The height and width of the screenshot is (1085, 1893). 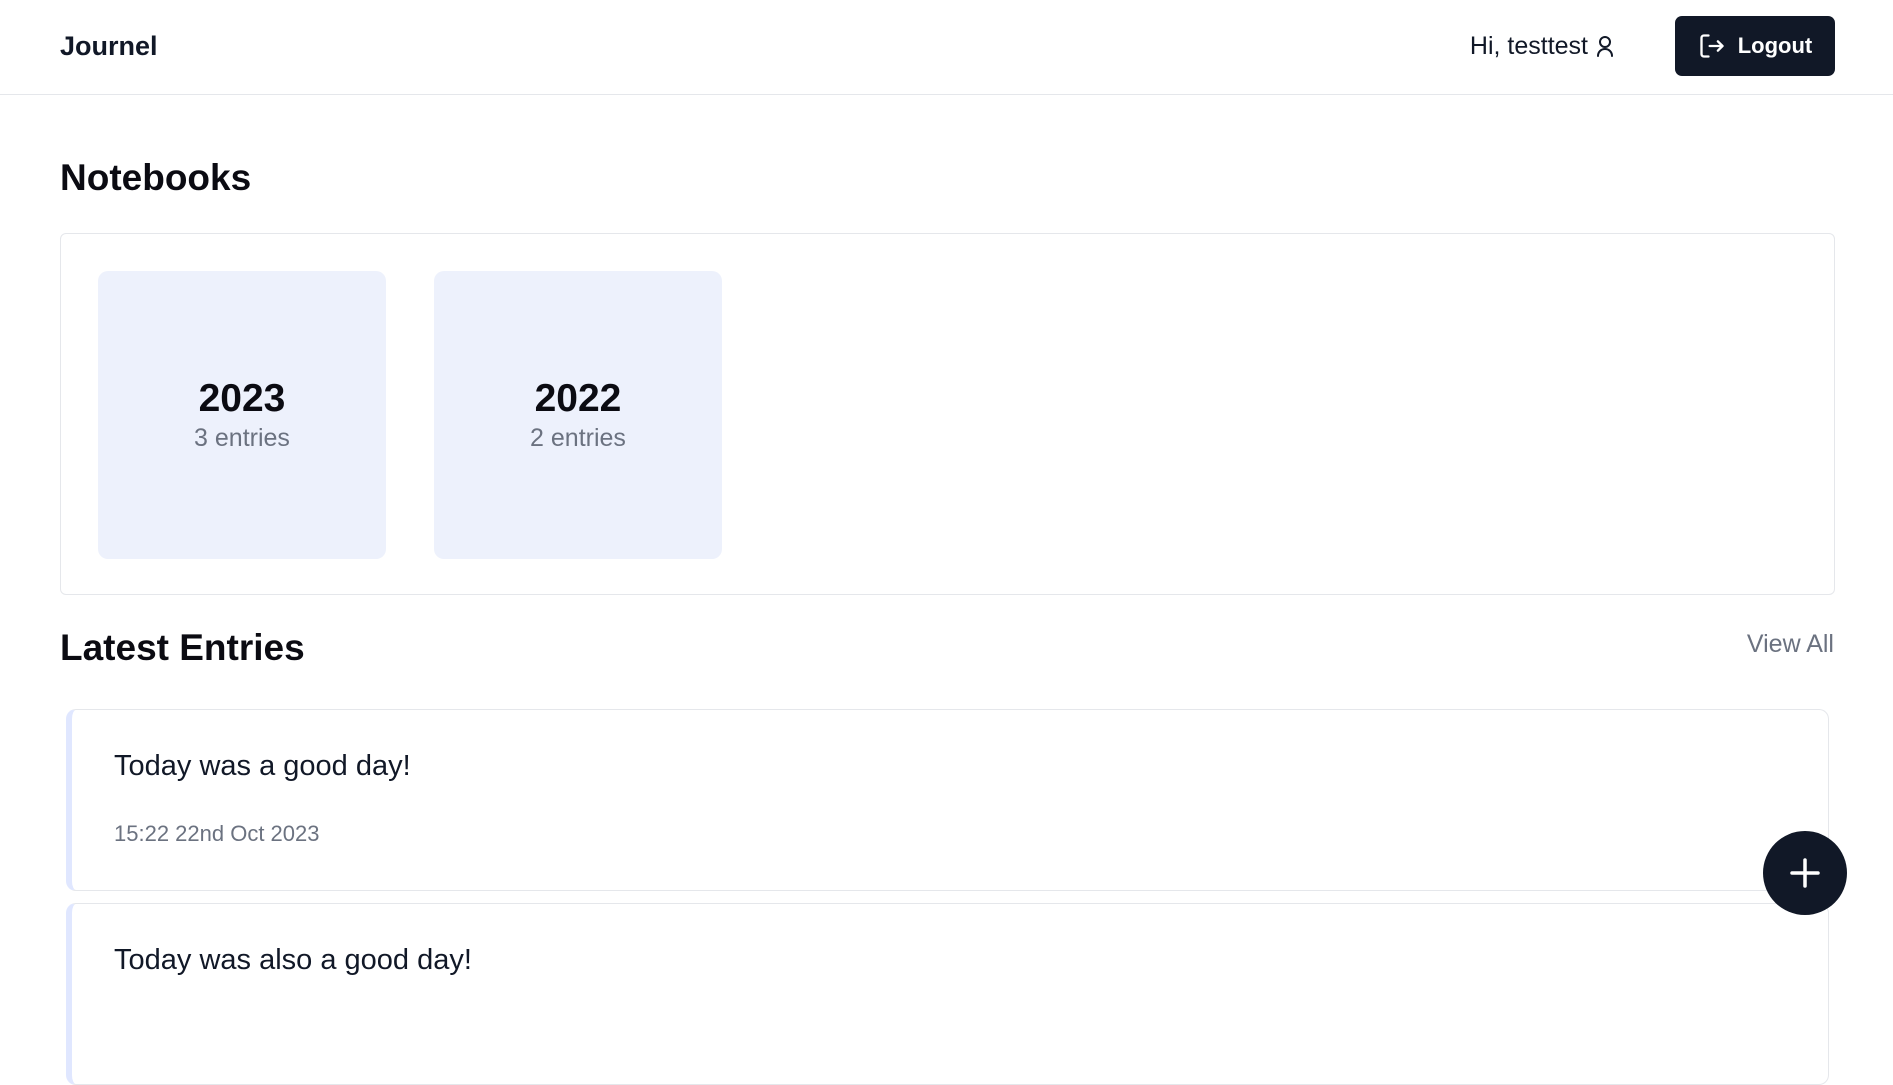 I want to click on notebooks-heading: Notebooks, so click(x=156, y=177).